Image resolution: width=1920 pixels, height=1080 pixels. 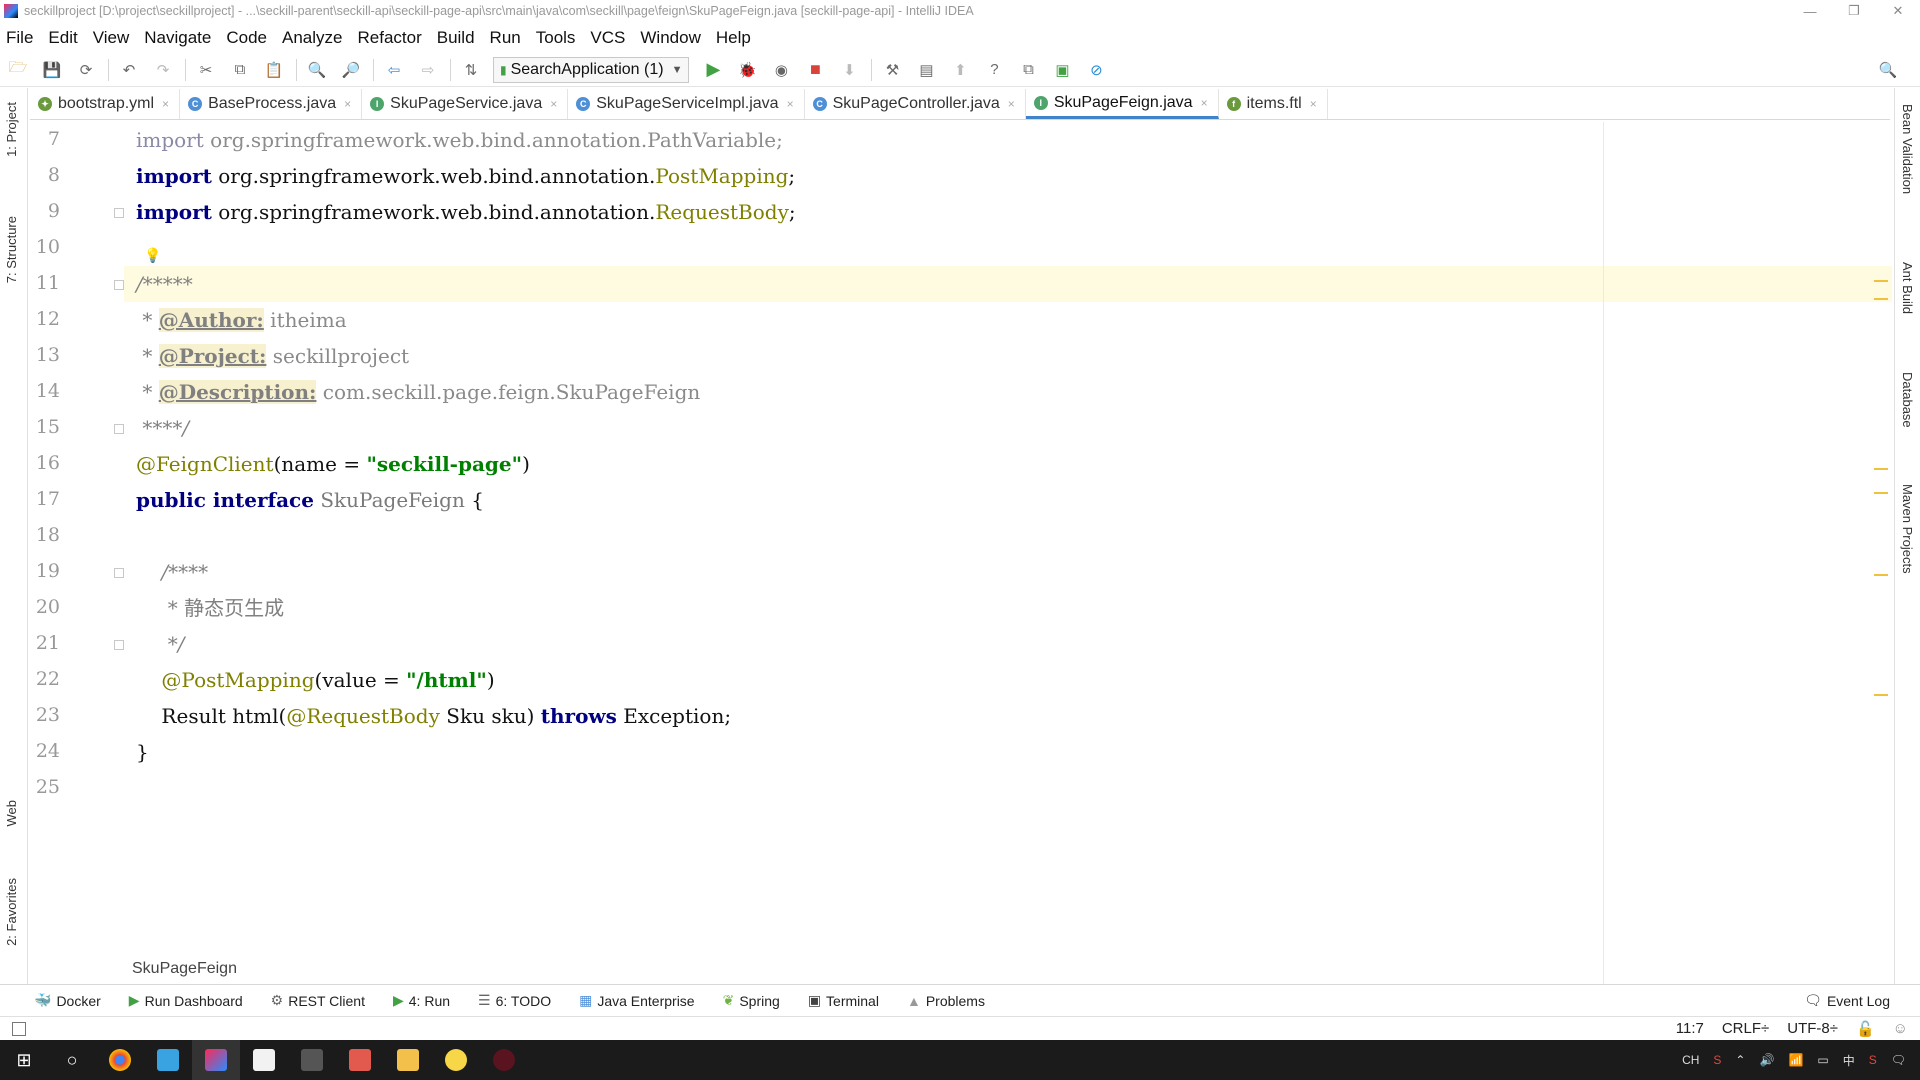 I want to click on back-icon: ⇦, so click(x=394, y=70).